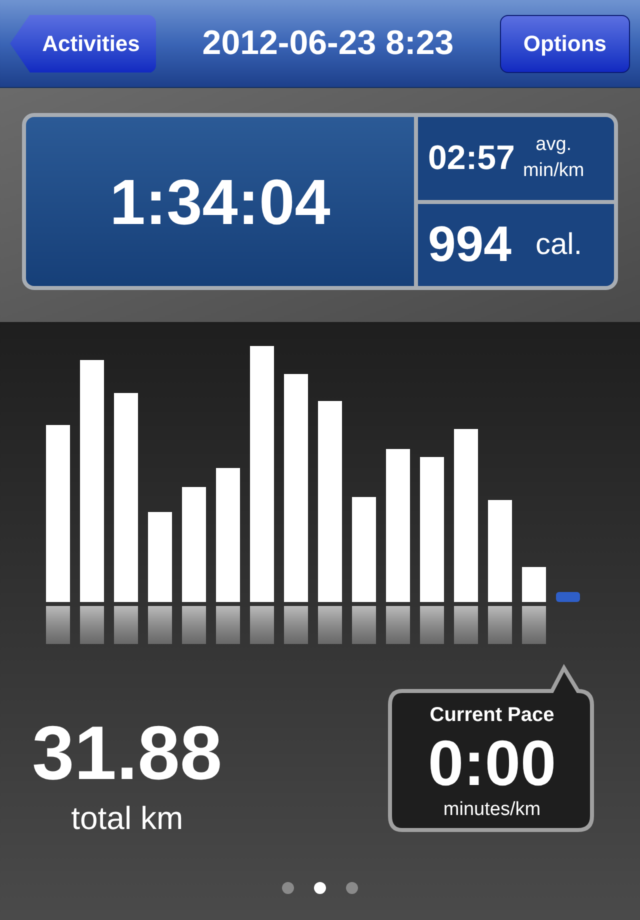  I want to click on calories-unit: cal., so click(558, 245).